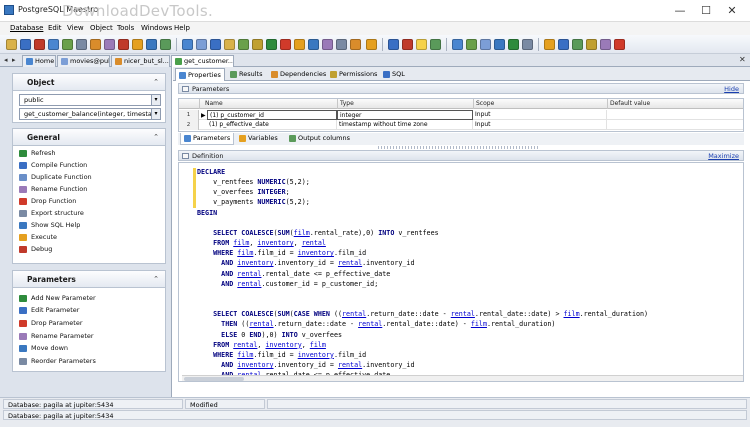 The width and height of the screenshot is (750, 427). Describe the element at coordinates (11, 44) in the screenshot. I see `open-icon` at that location.